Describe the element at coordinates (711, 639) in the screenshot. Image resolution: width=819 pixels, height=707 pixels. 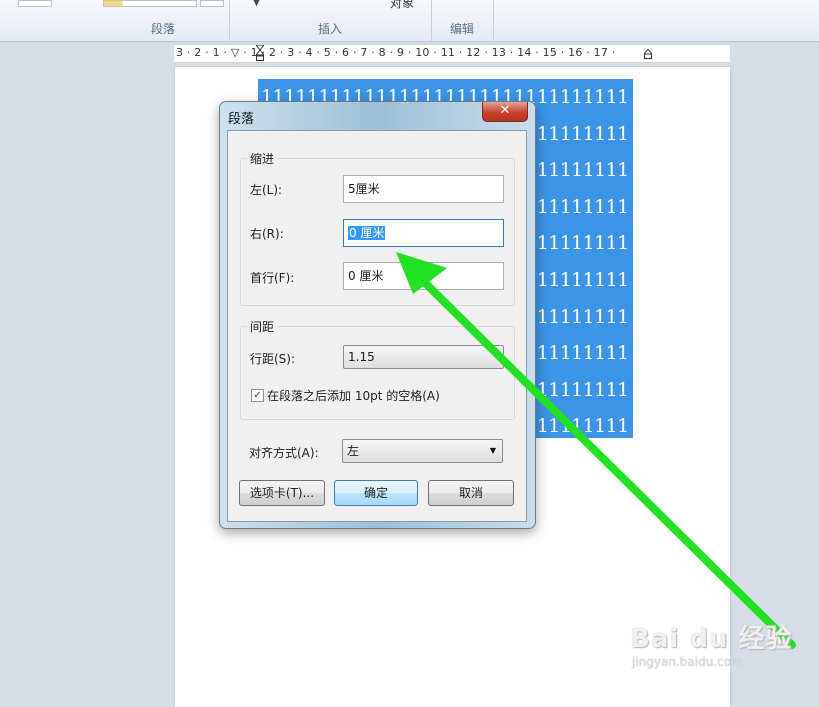
I see `watermark-brand: Bai du 经验` at that location.